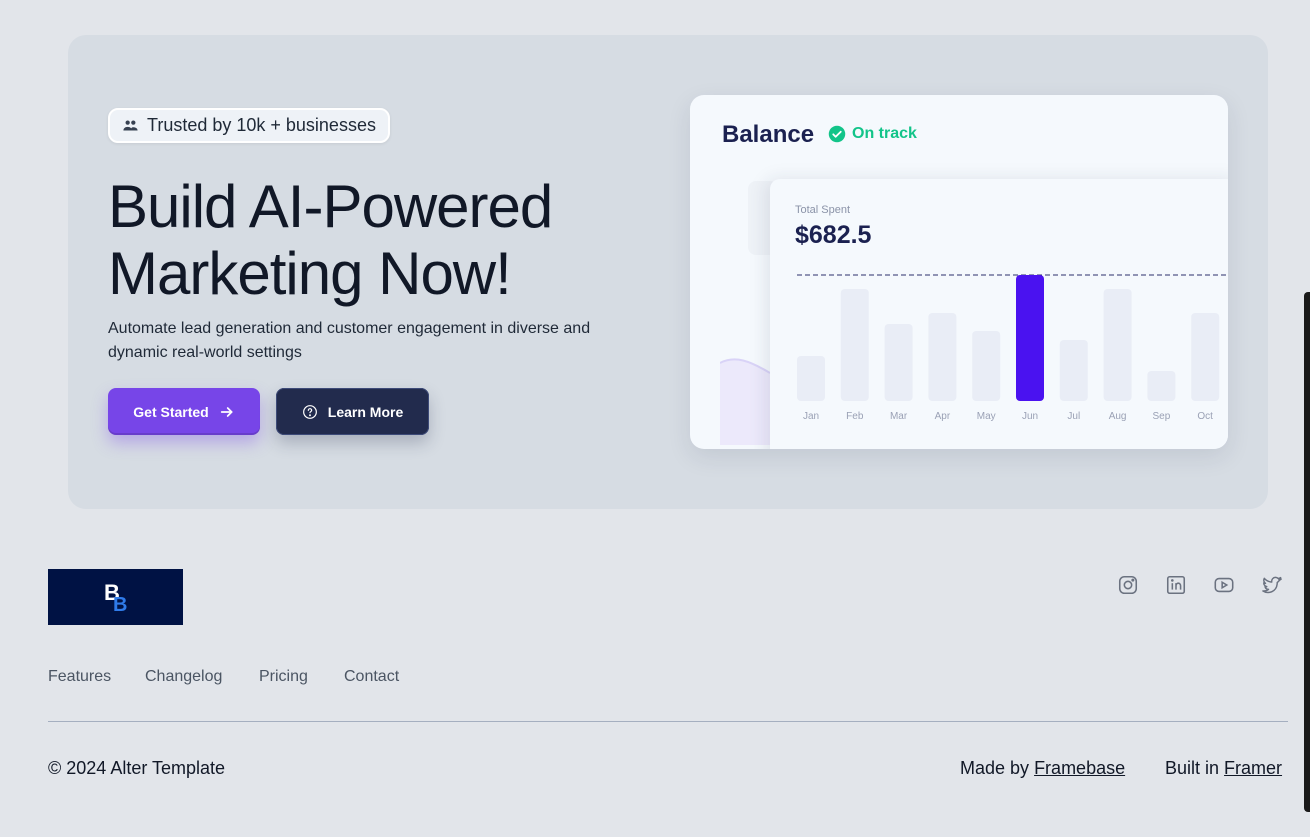  I want to click on twitter-link, so click(1272, 585).